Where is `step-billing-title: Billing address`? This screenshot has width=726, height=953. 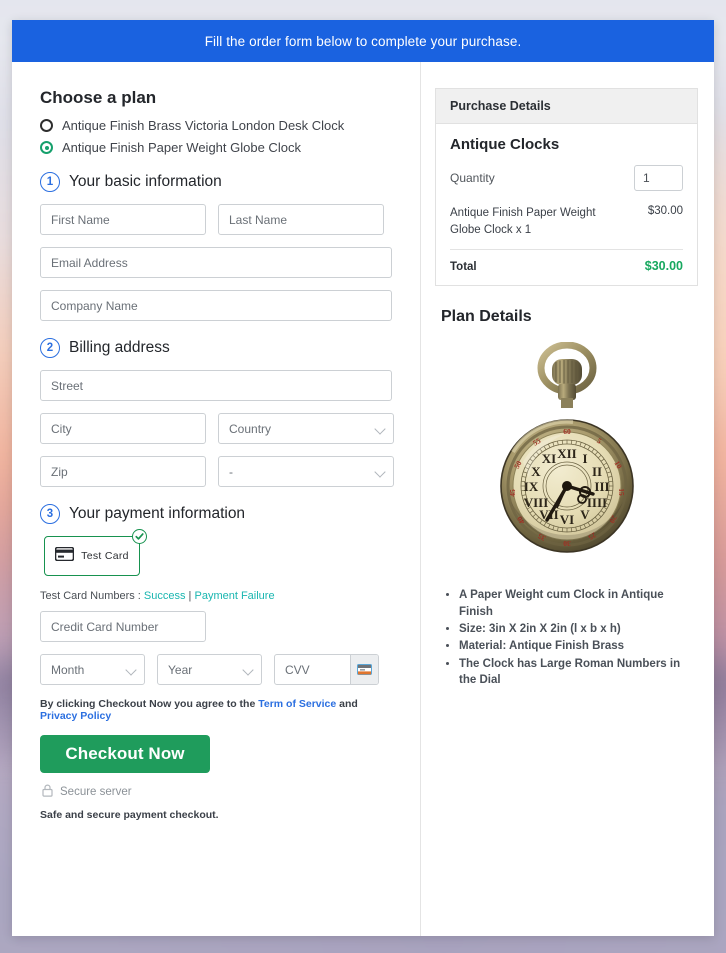
step-billing-title: Billing address is located at coordinates (119, 347).